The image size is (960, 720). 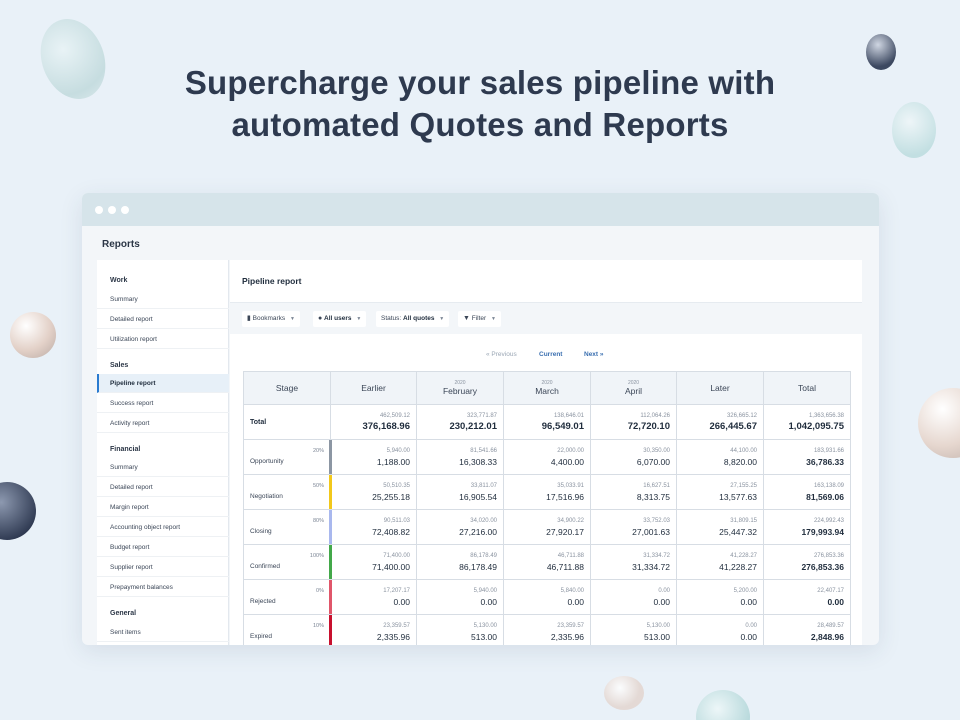 What do you see at coordinates (163, 339) in the screenshot?
I see `sidebar-item-utilization-report: Utilization report` at bounding box center [163, 339].